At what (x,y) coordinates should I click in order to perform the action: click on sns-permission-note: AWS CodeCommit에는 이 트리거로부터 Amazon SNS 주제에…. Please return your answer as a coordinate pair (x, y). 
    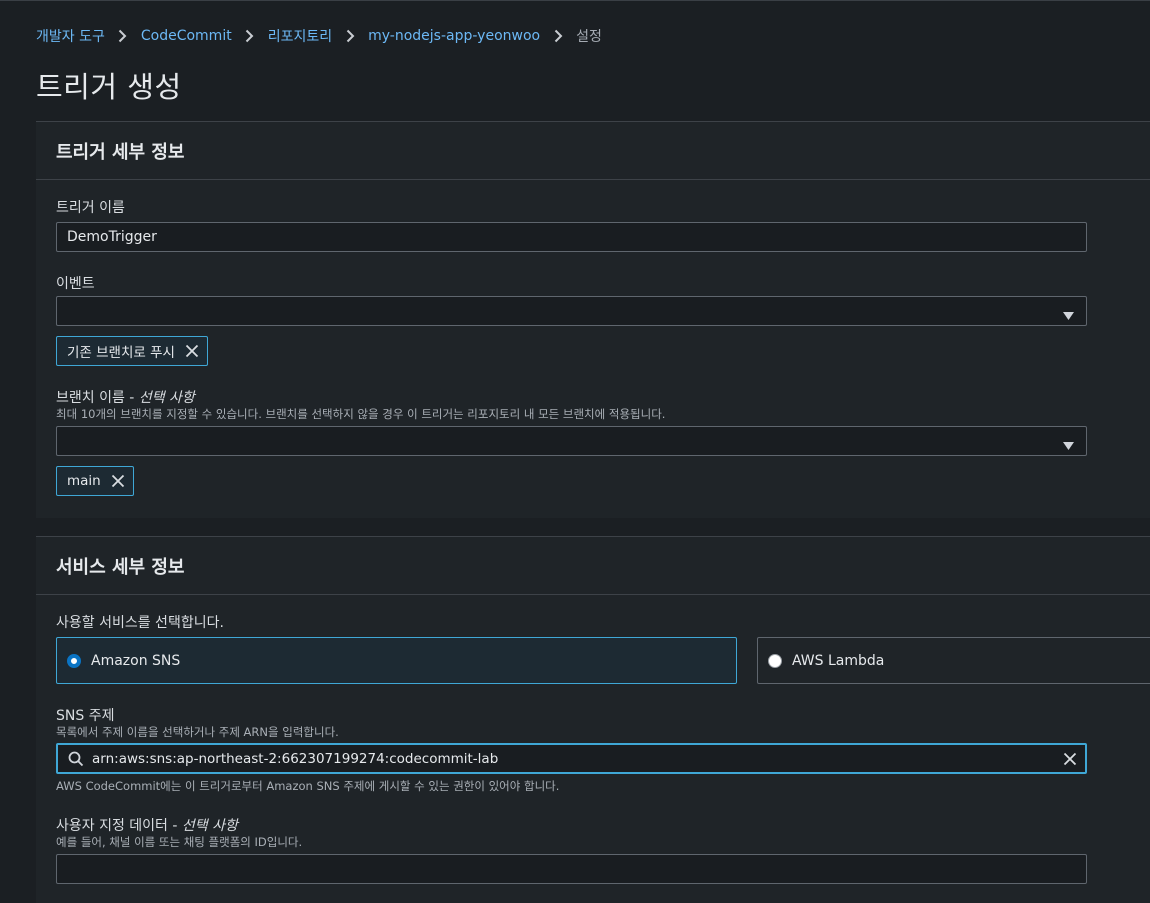
    Looking at the image, I should click on (308, 786).